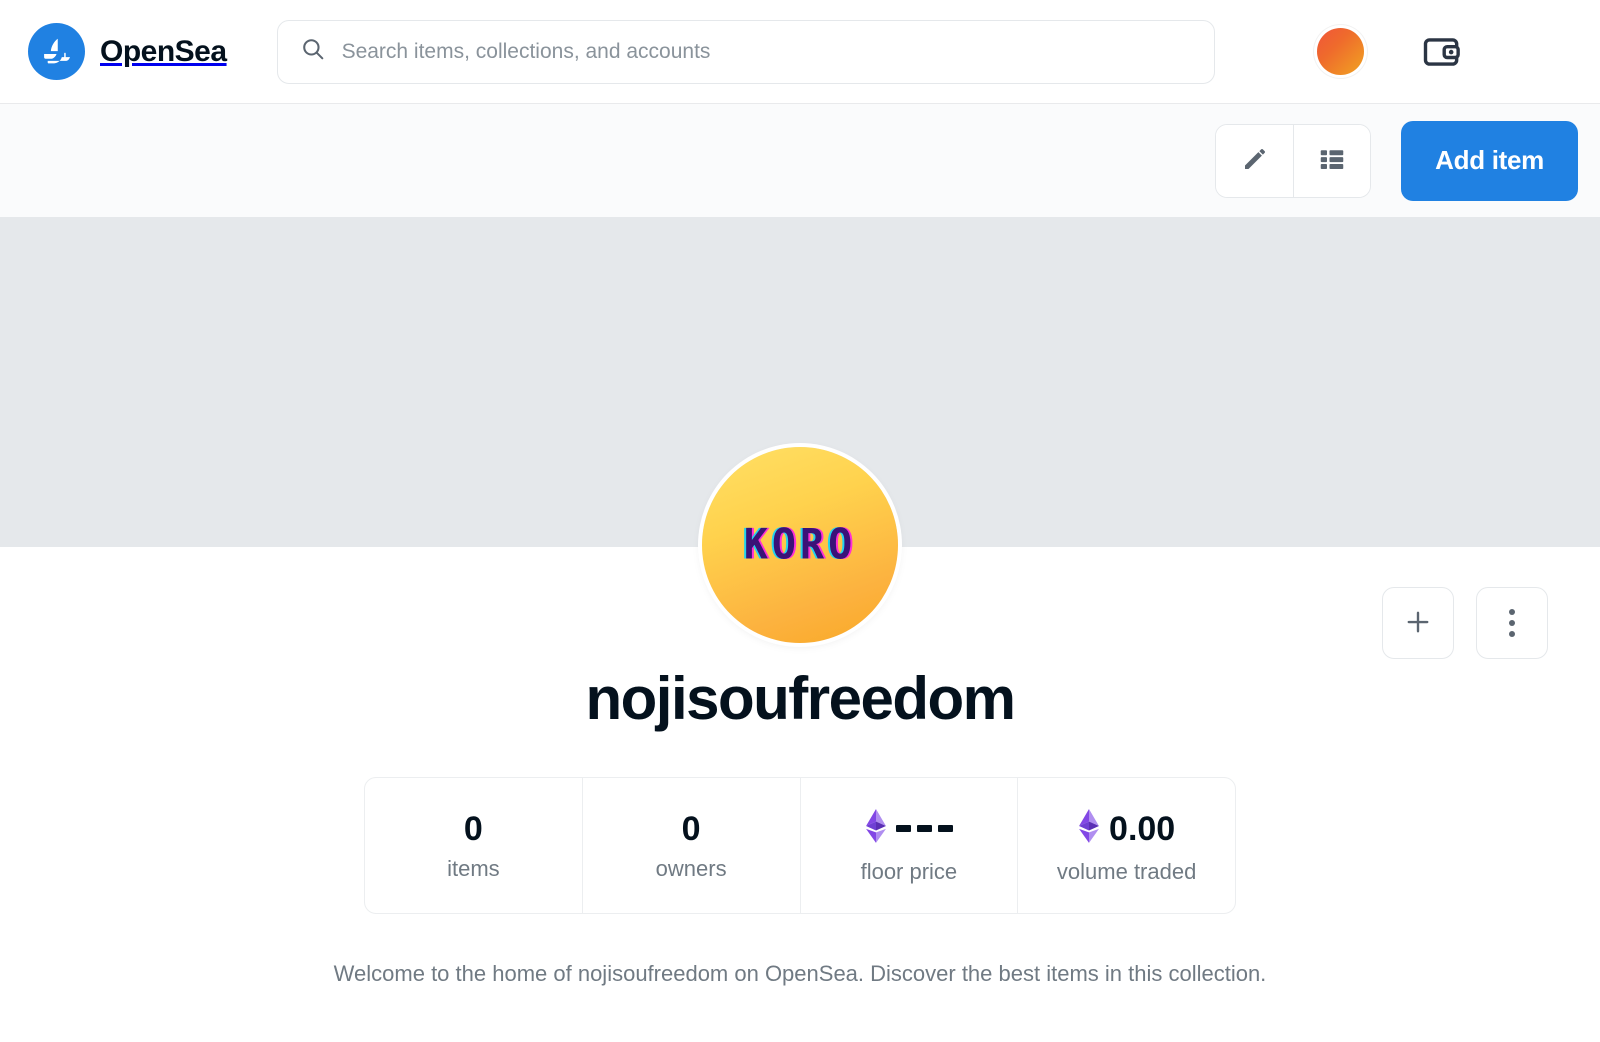  I want to click on stat-label: owners, so click(691, 868).